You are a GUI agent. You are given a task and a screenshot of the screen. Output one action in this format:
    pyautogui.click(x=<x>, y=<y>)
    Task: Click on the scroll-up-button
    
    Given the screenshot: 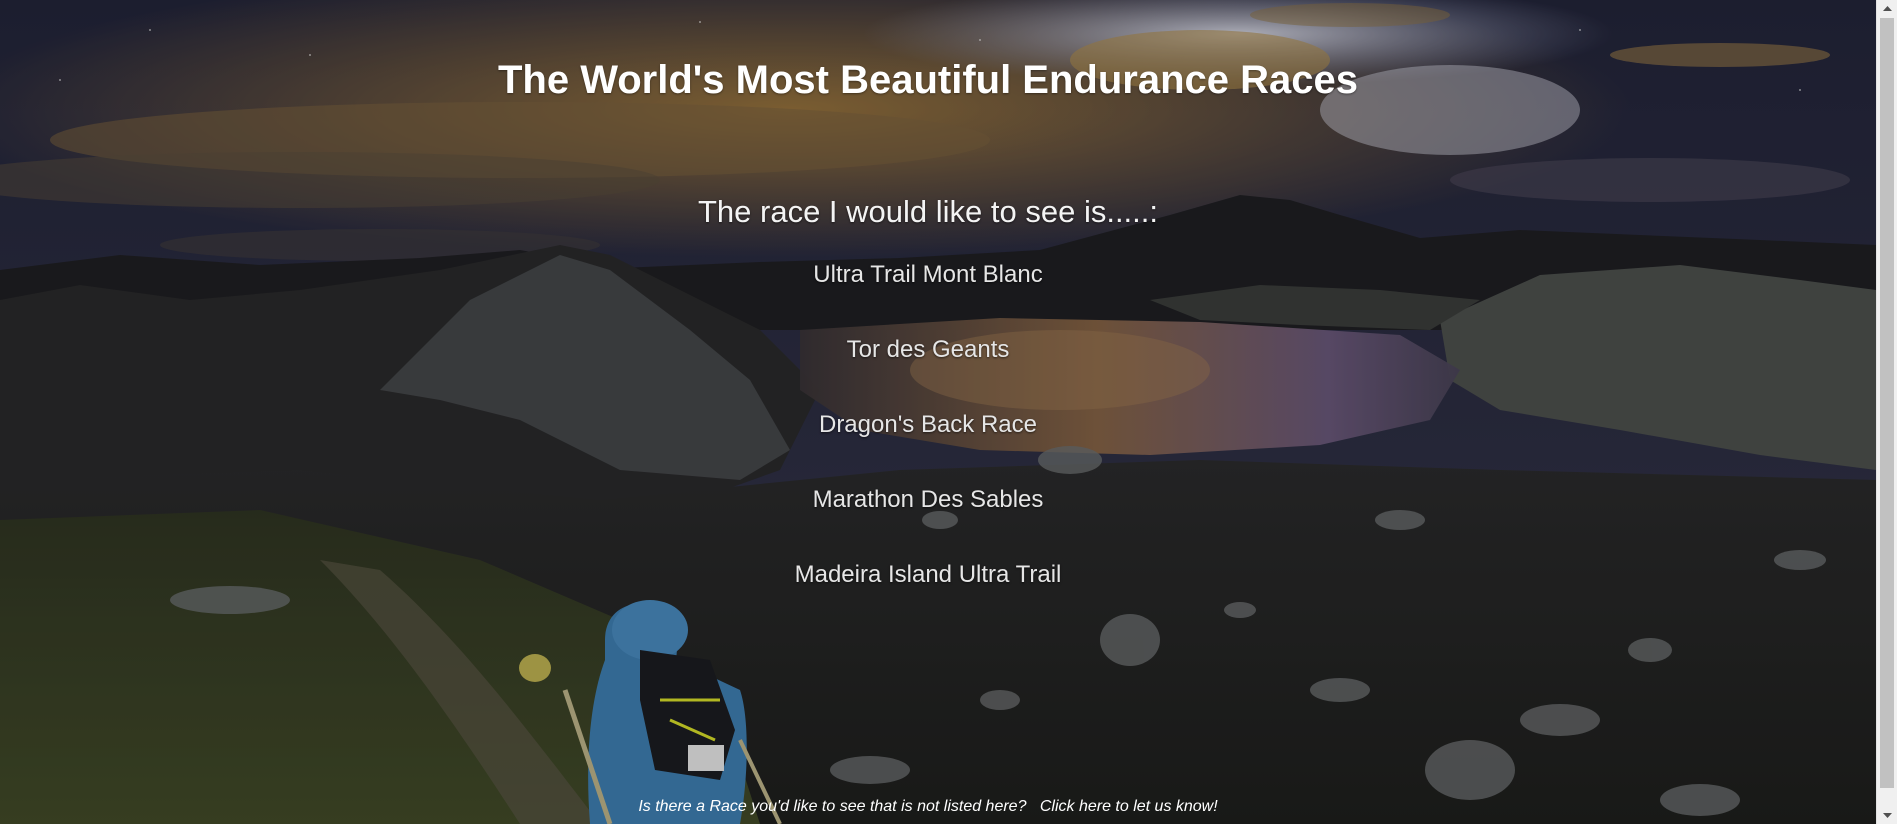 What is the action you would take?
    pyautogui.click(x=1887, y=8)
    